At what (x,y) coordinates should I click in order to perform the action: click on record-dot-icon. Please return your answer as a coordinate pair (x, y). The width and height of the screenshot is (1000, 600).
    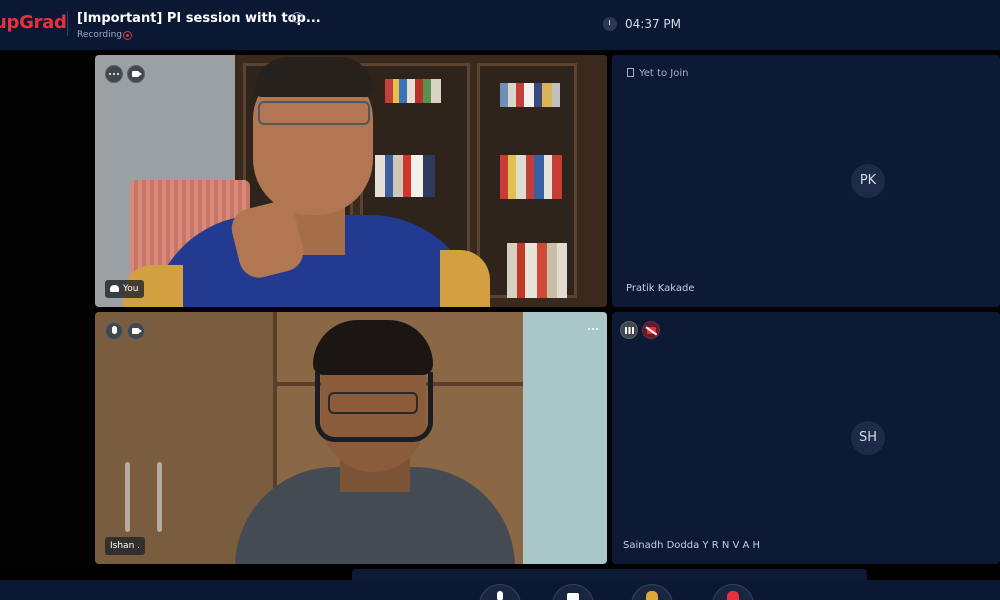
    Looking at the image, I should click on (127, 35).